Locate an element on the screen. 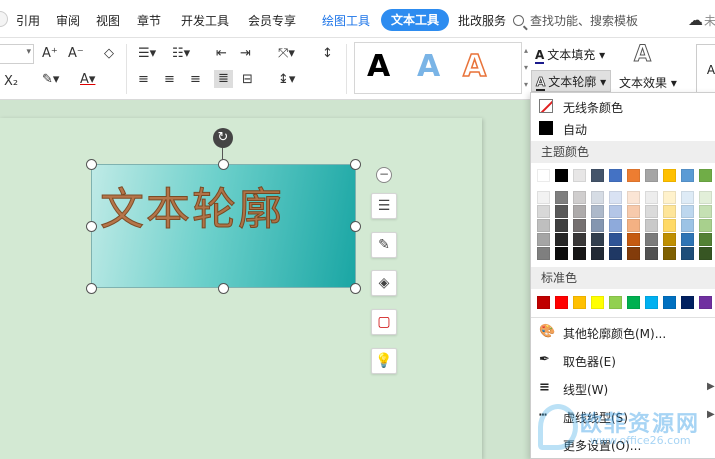 This screenshot has width=715, height=459. eyedropper-option: ✒ 取色器(E) is located at coordinates (623, 360).